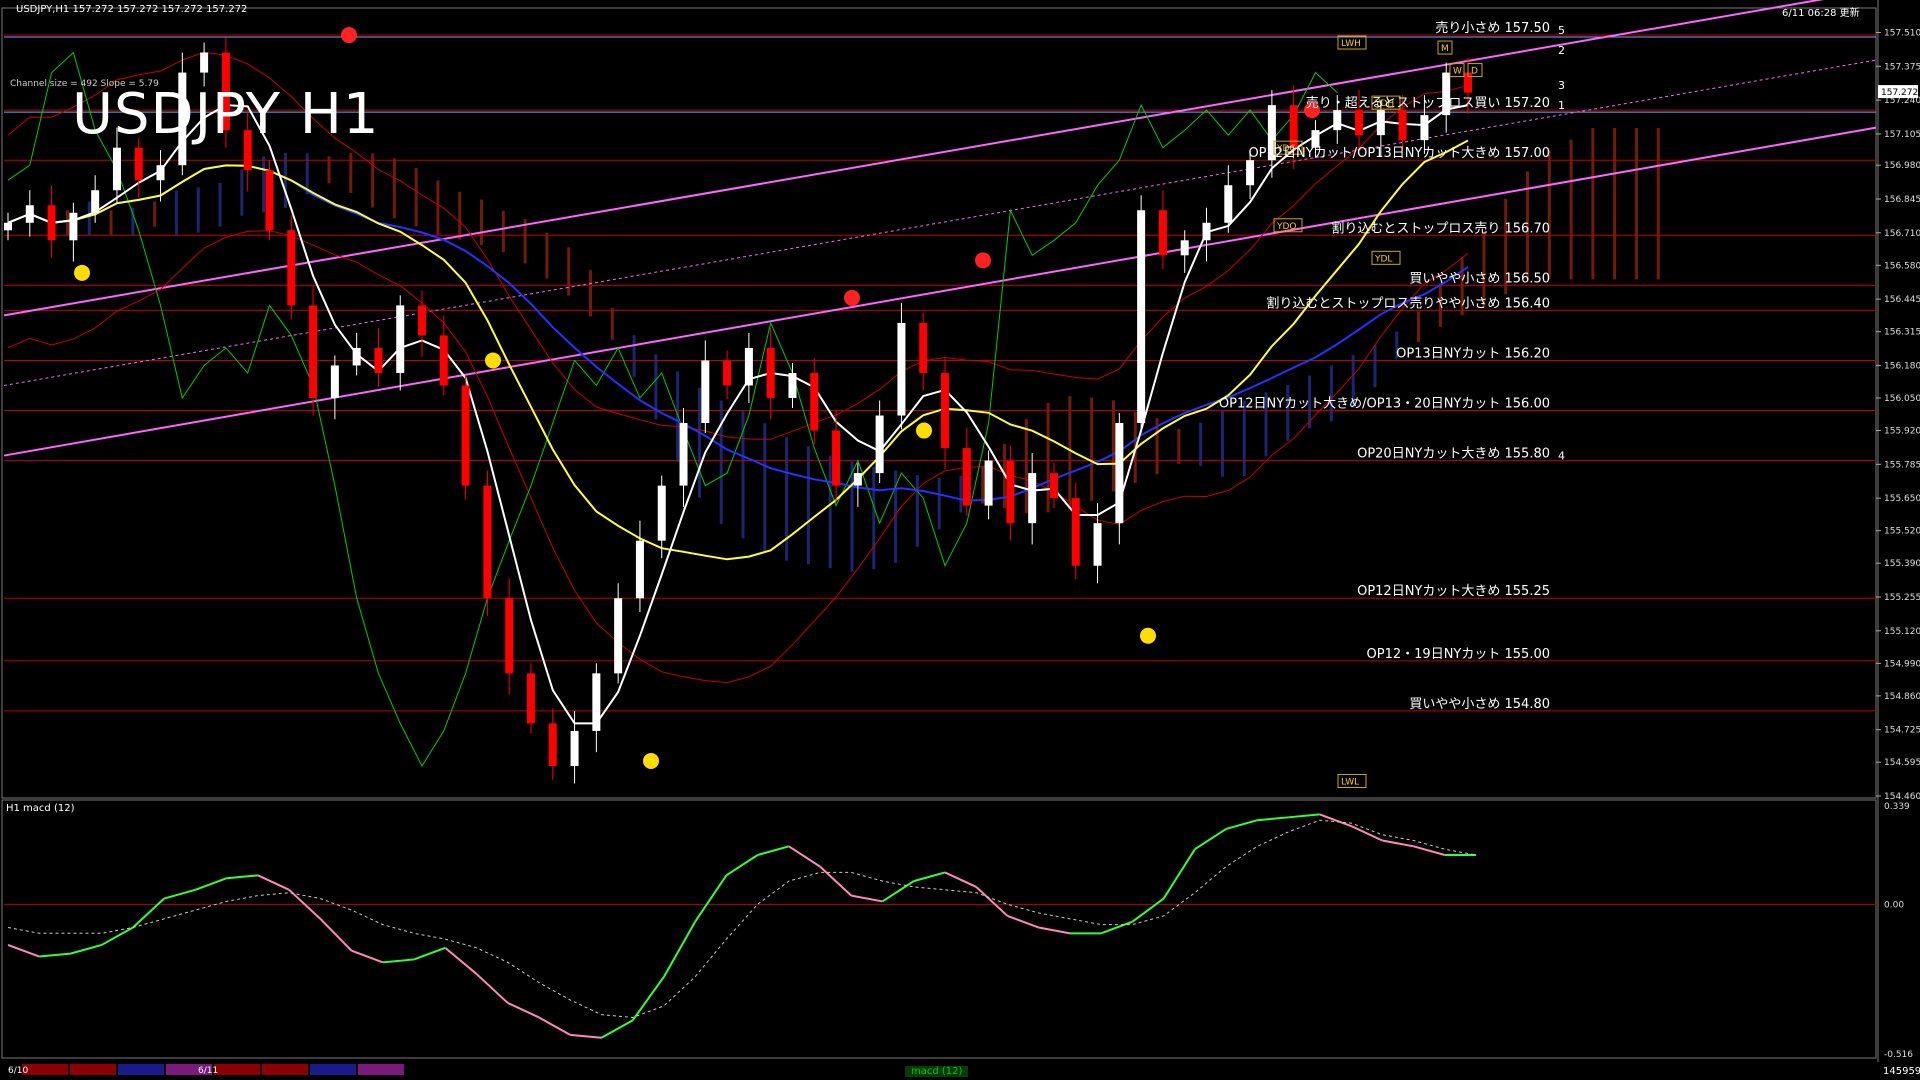 The width and height of the screenshot is (1920, 1080). I want to click on price-tick-label: 156.980, so click(1902, 166).